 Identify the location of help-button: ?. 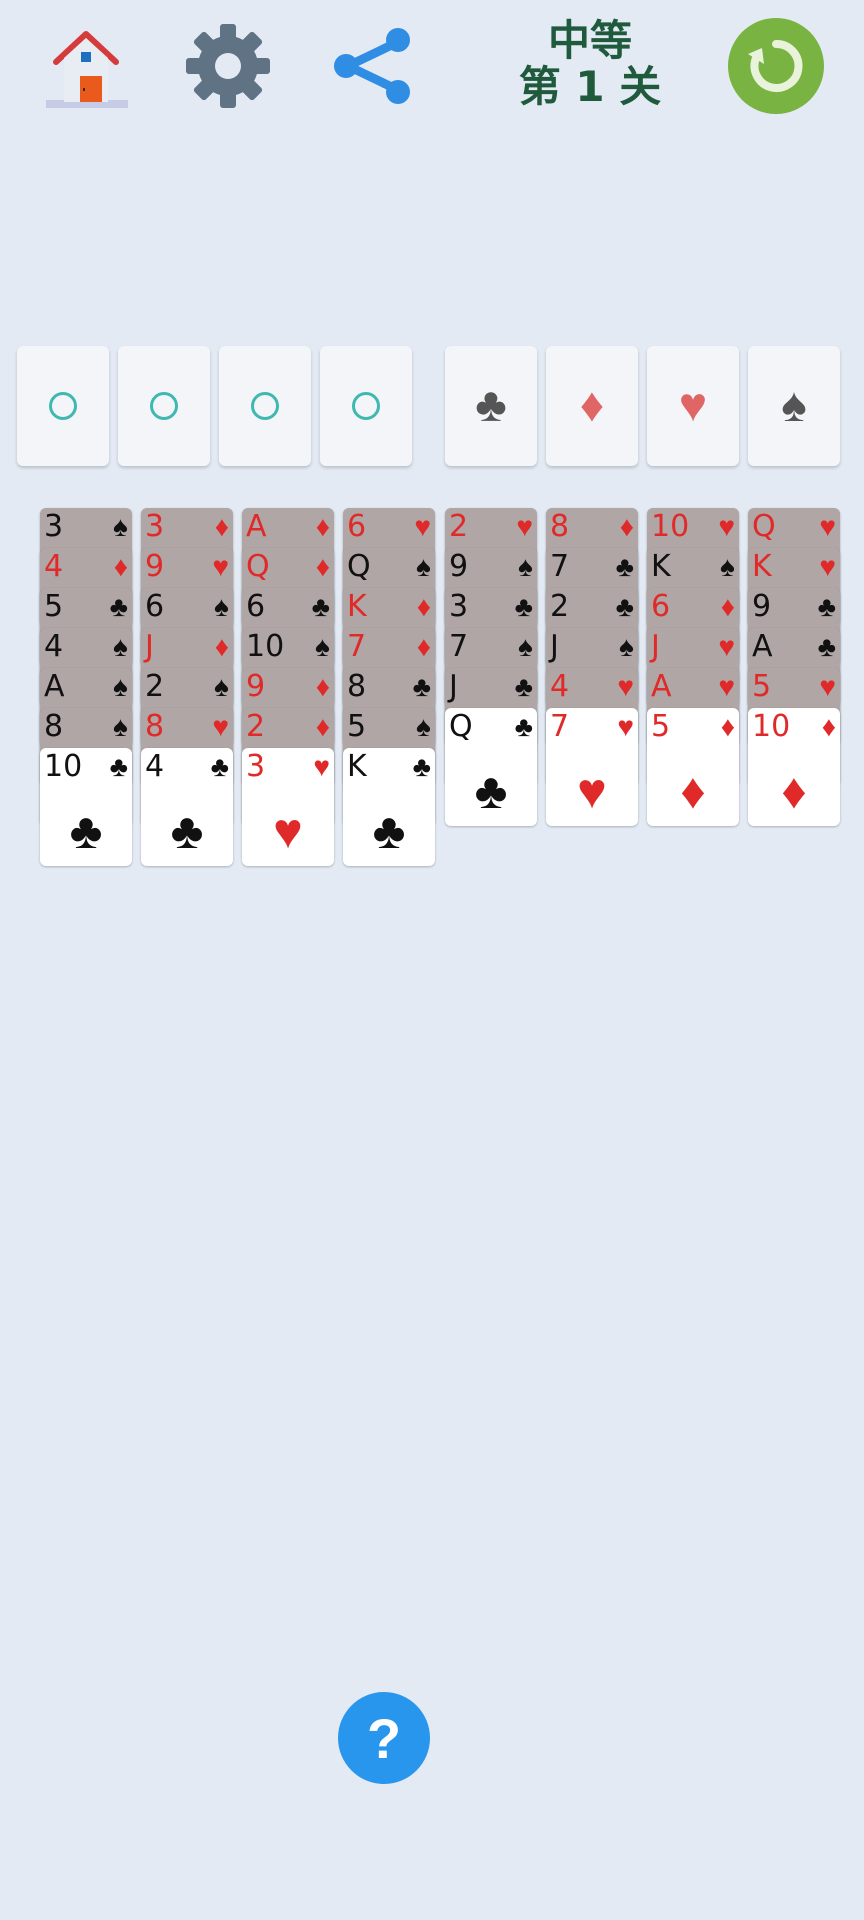
(384, 1738).